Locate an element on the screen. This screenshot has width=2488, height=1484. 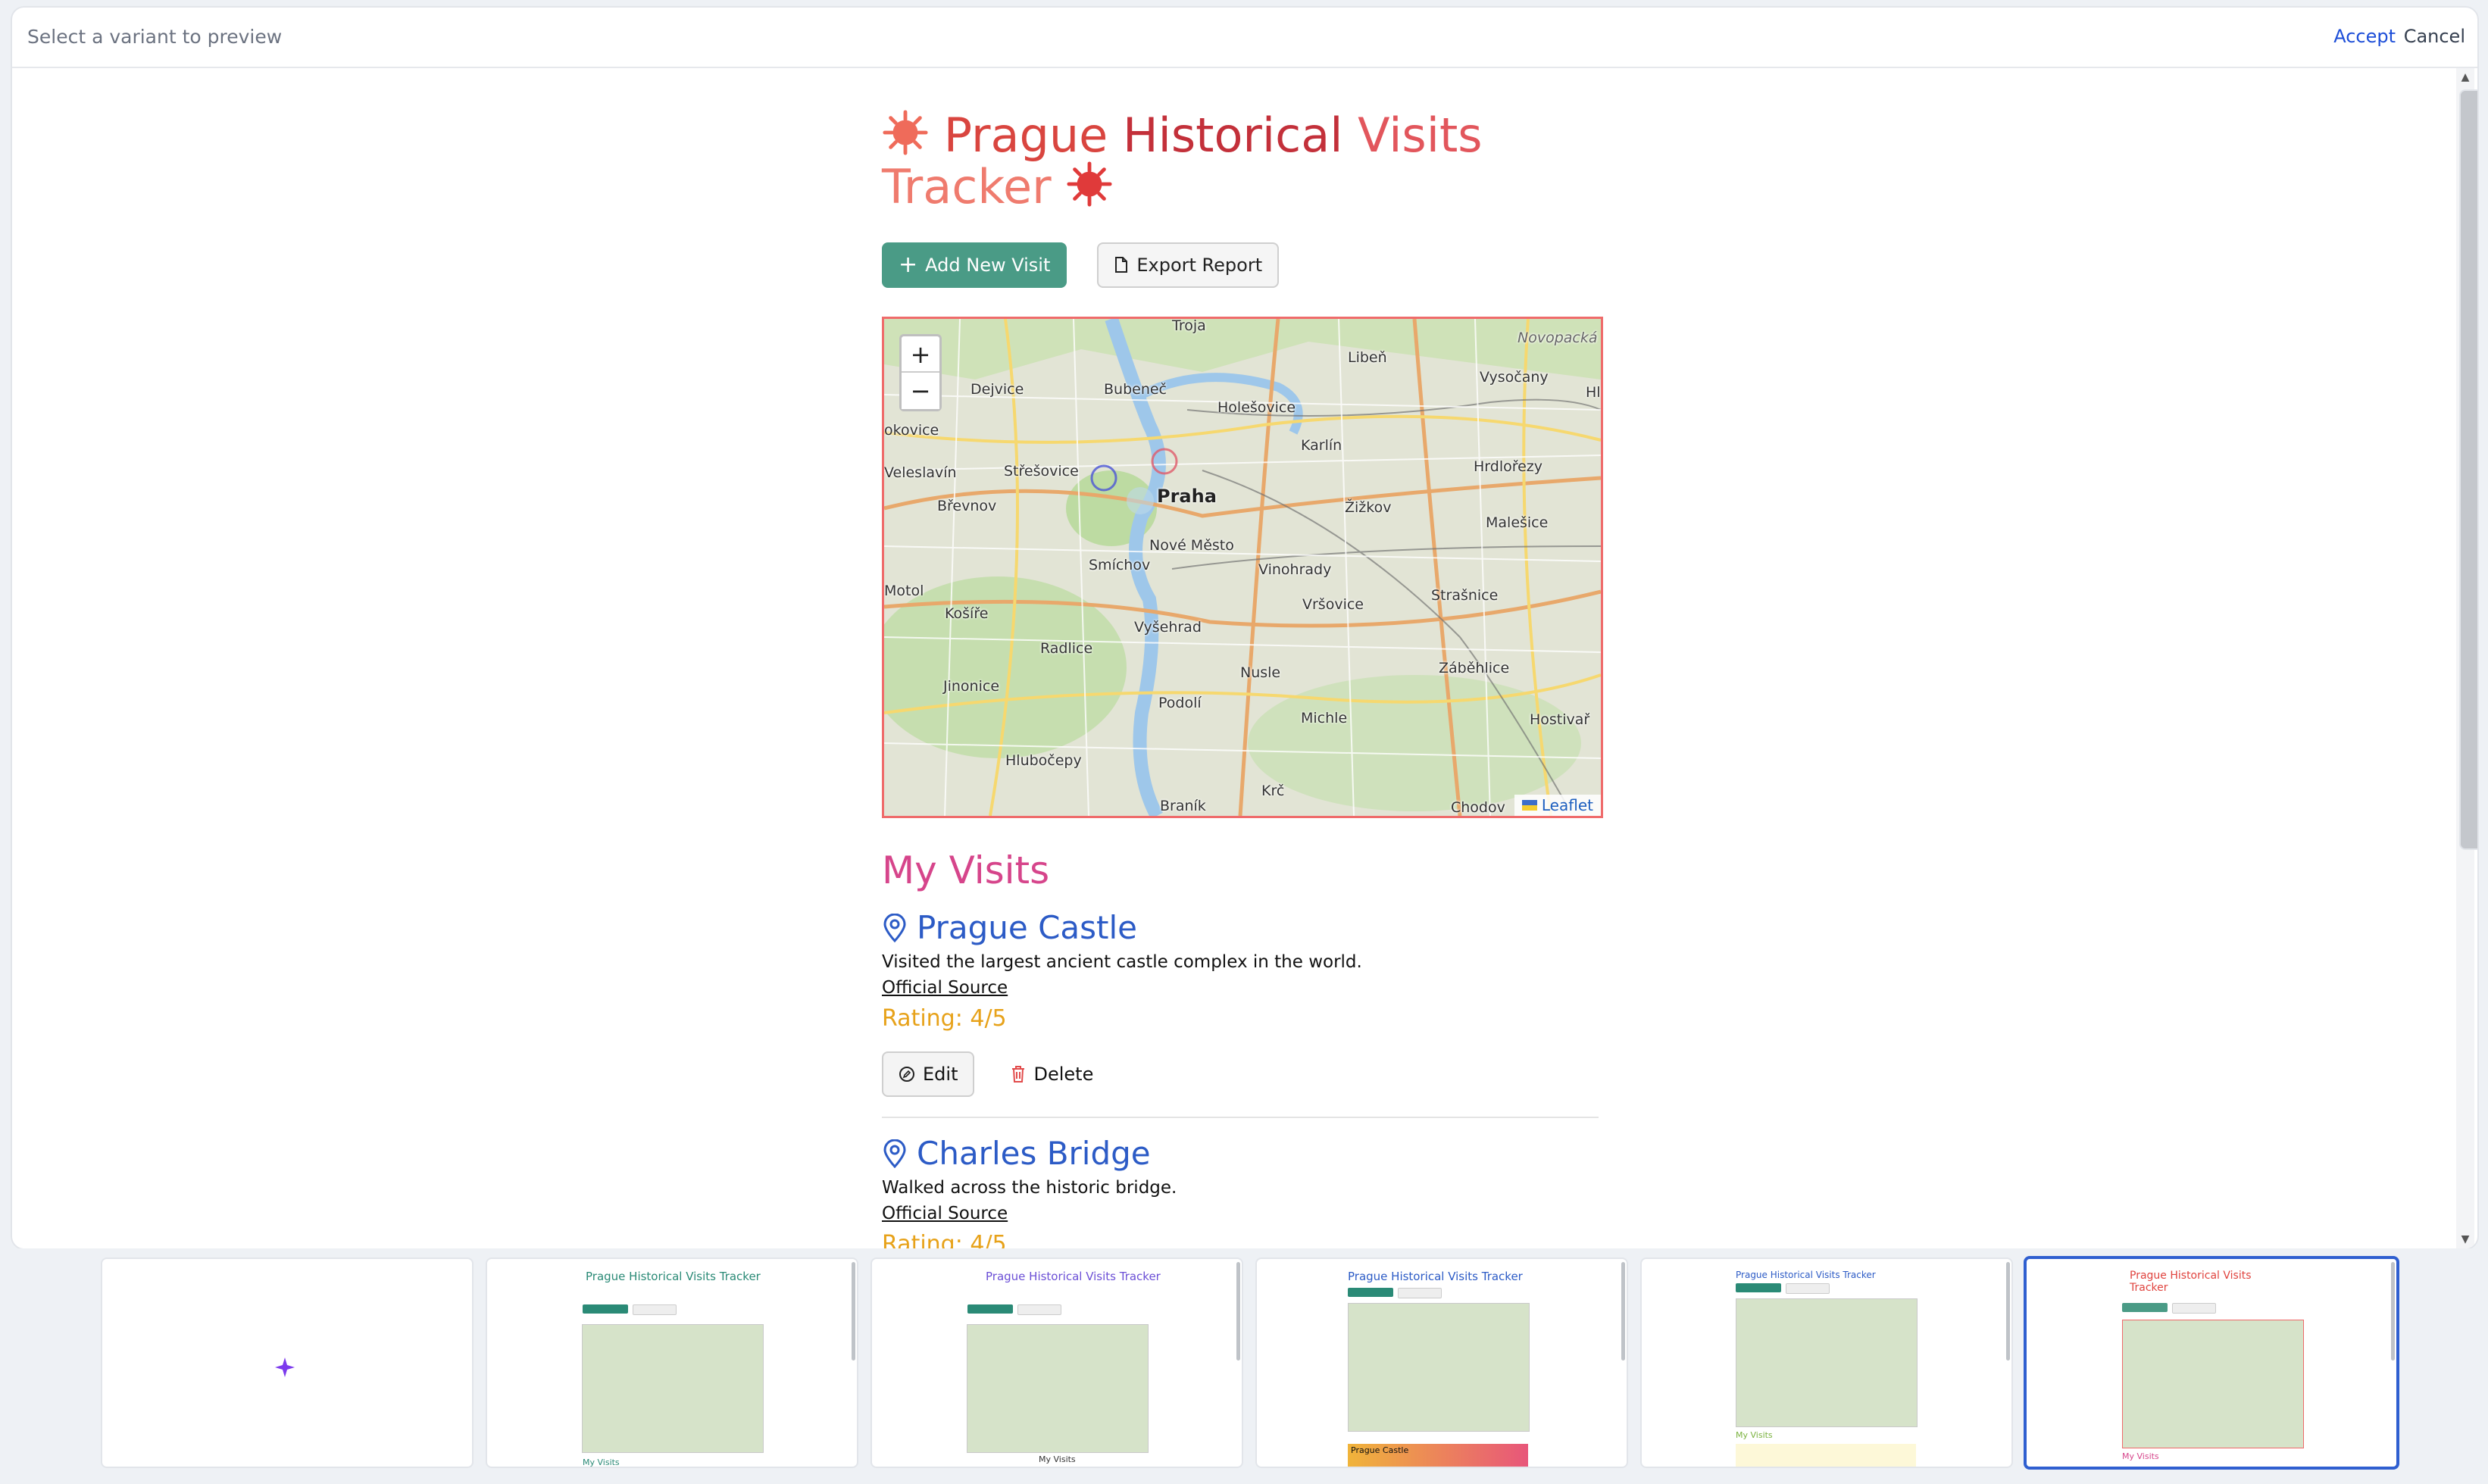
map-label: Hostivař is located at coordinates (1560, 719).